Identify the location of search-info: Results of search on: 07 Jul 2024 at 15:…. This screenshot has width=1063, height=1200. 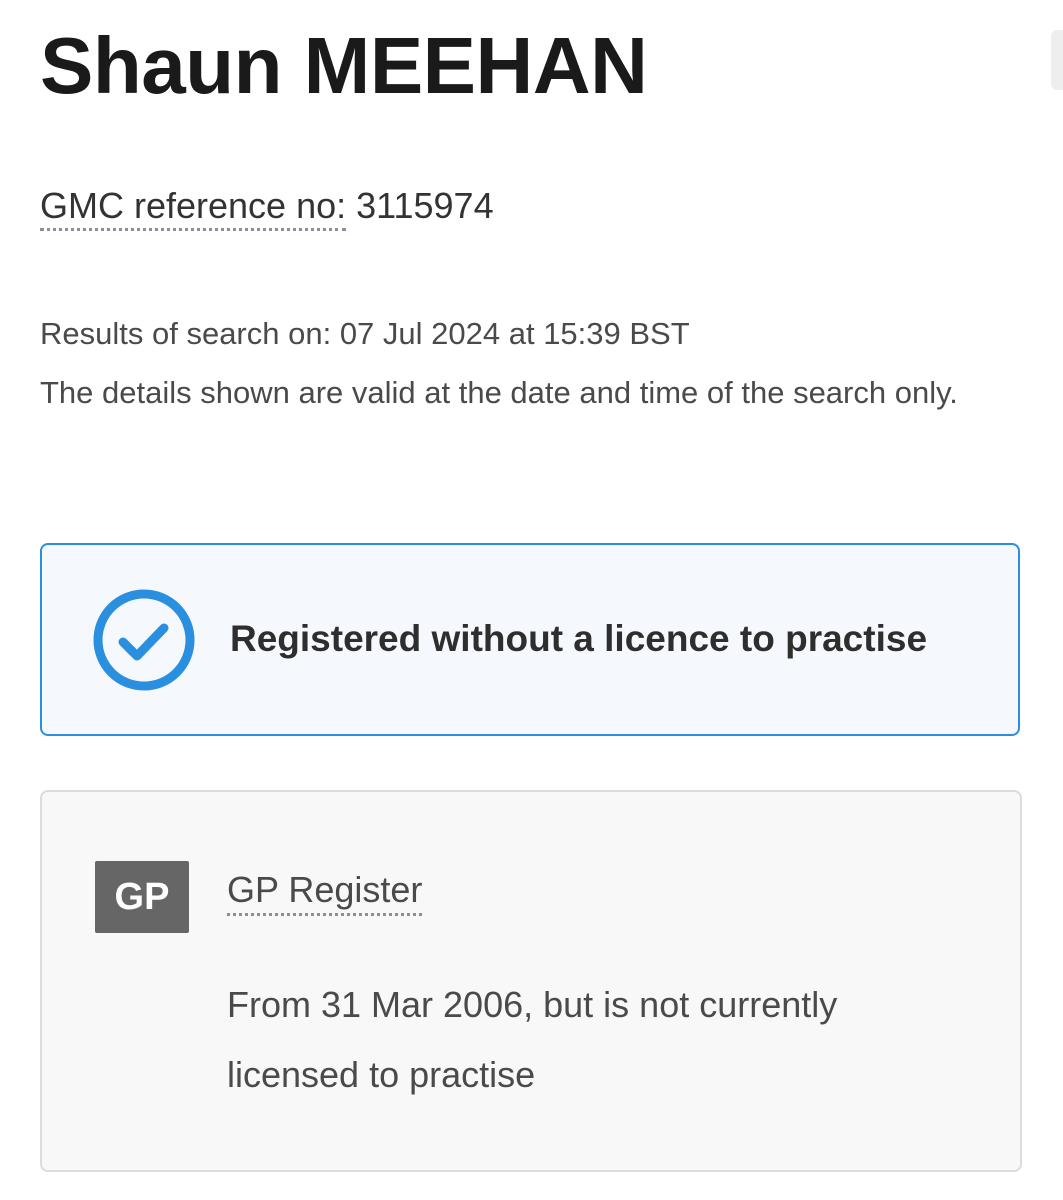
(535, 363).